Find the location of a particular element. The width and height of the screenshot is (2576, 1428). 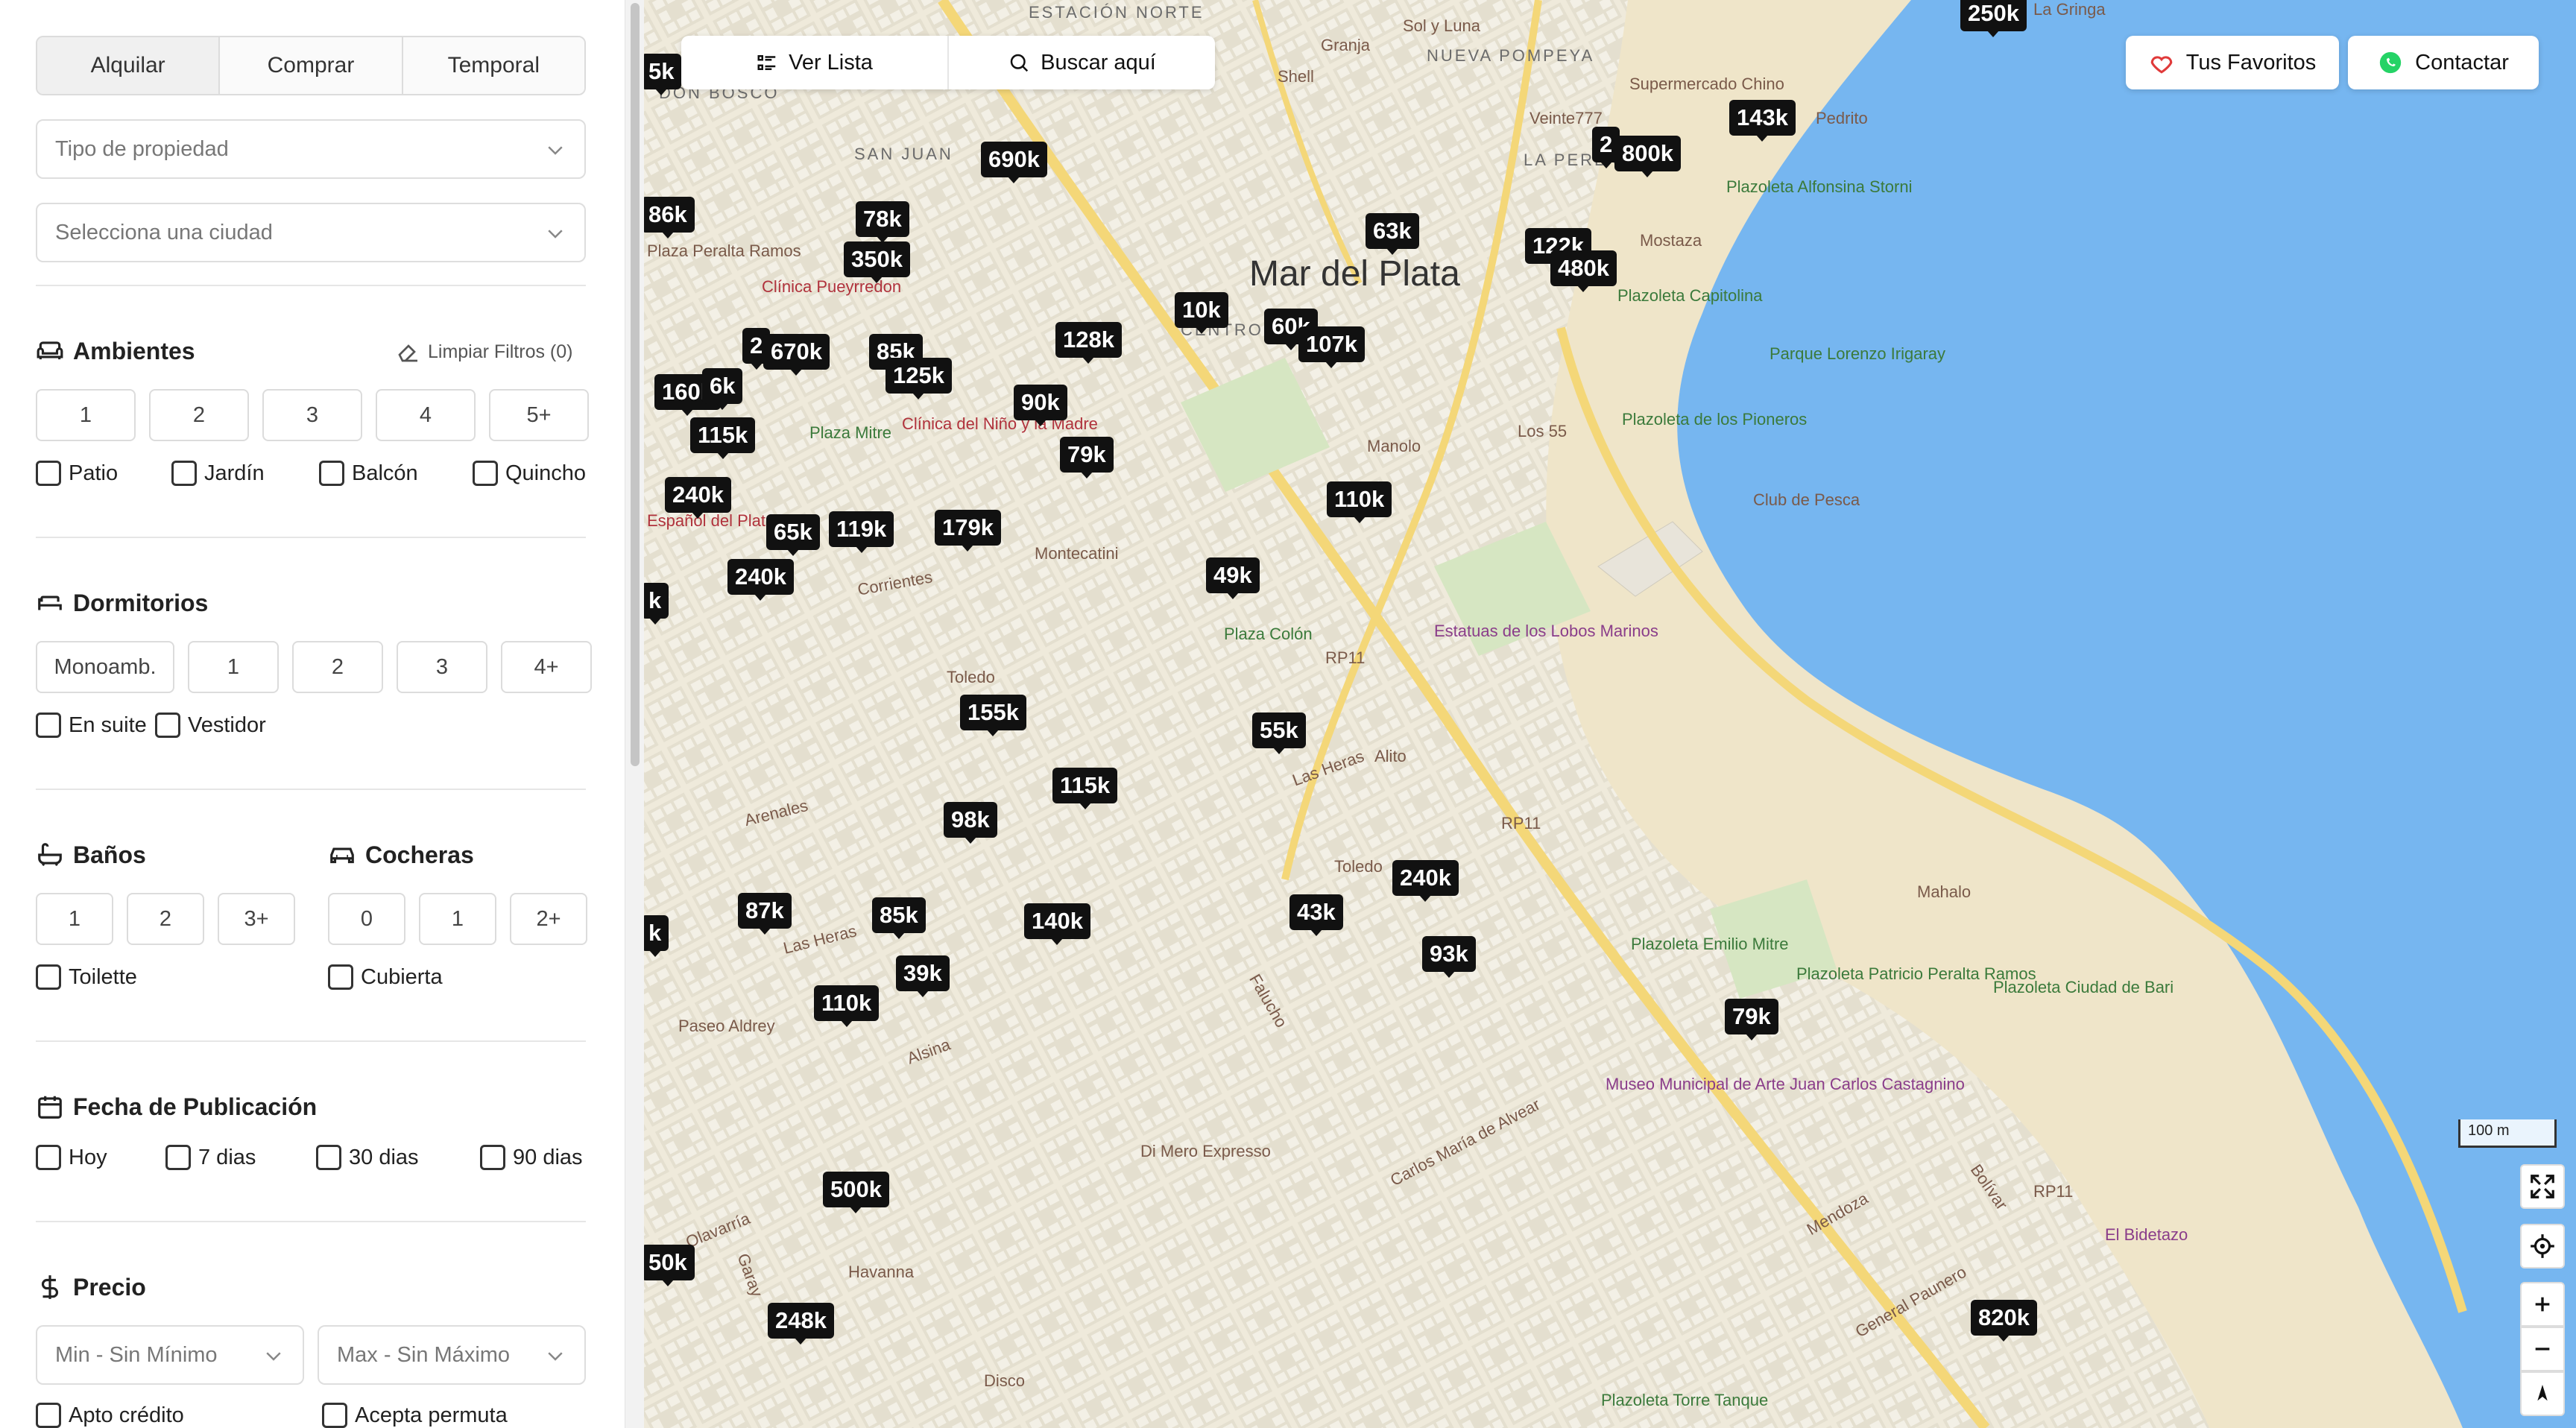

price-marker: 93k is located at coordinates (1449, 957).